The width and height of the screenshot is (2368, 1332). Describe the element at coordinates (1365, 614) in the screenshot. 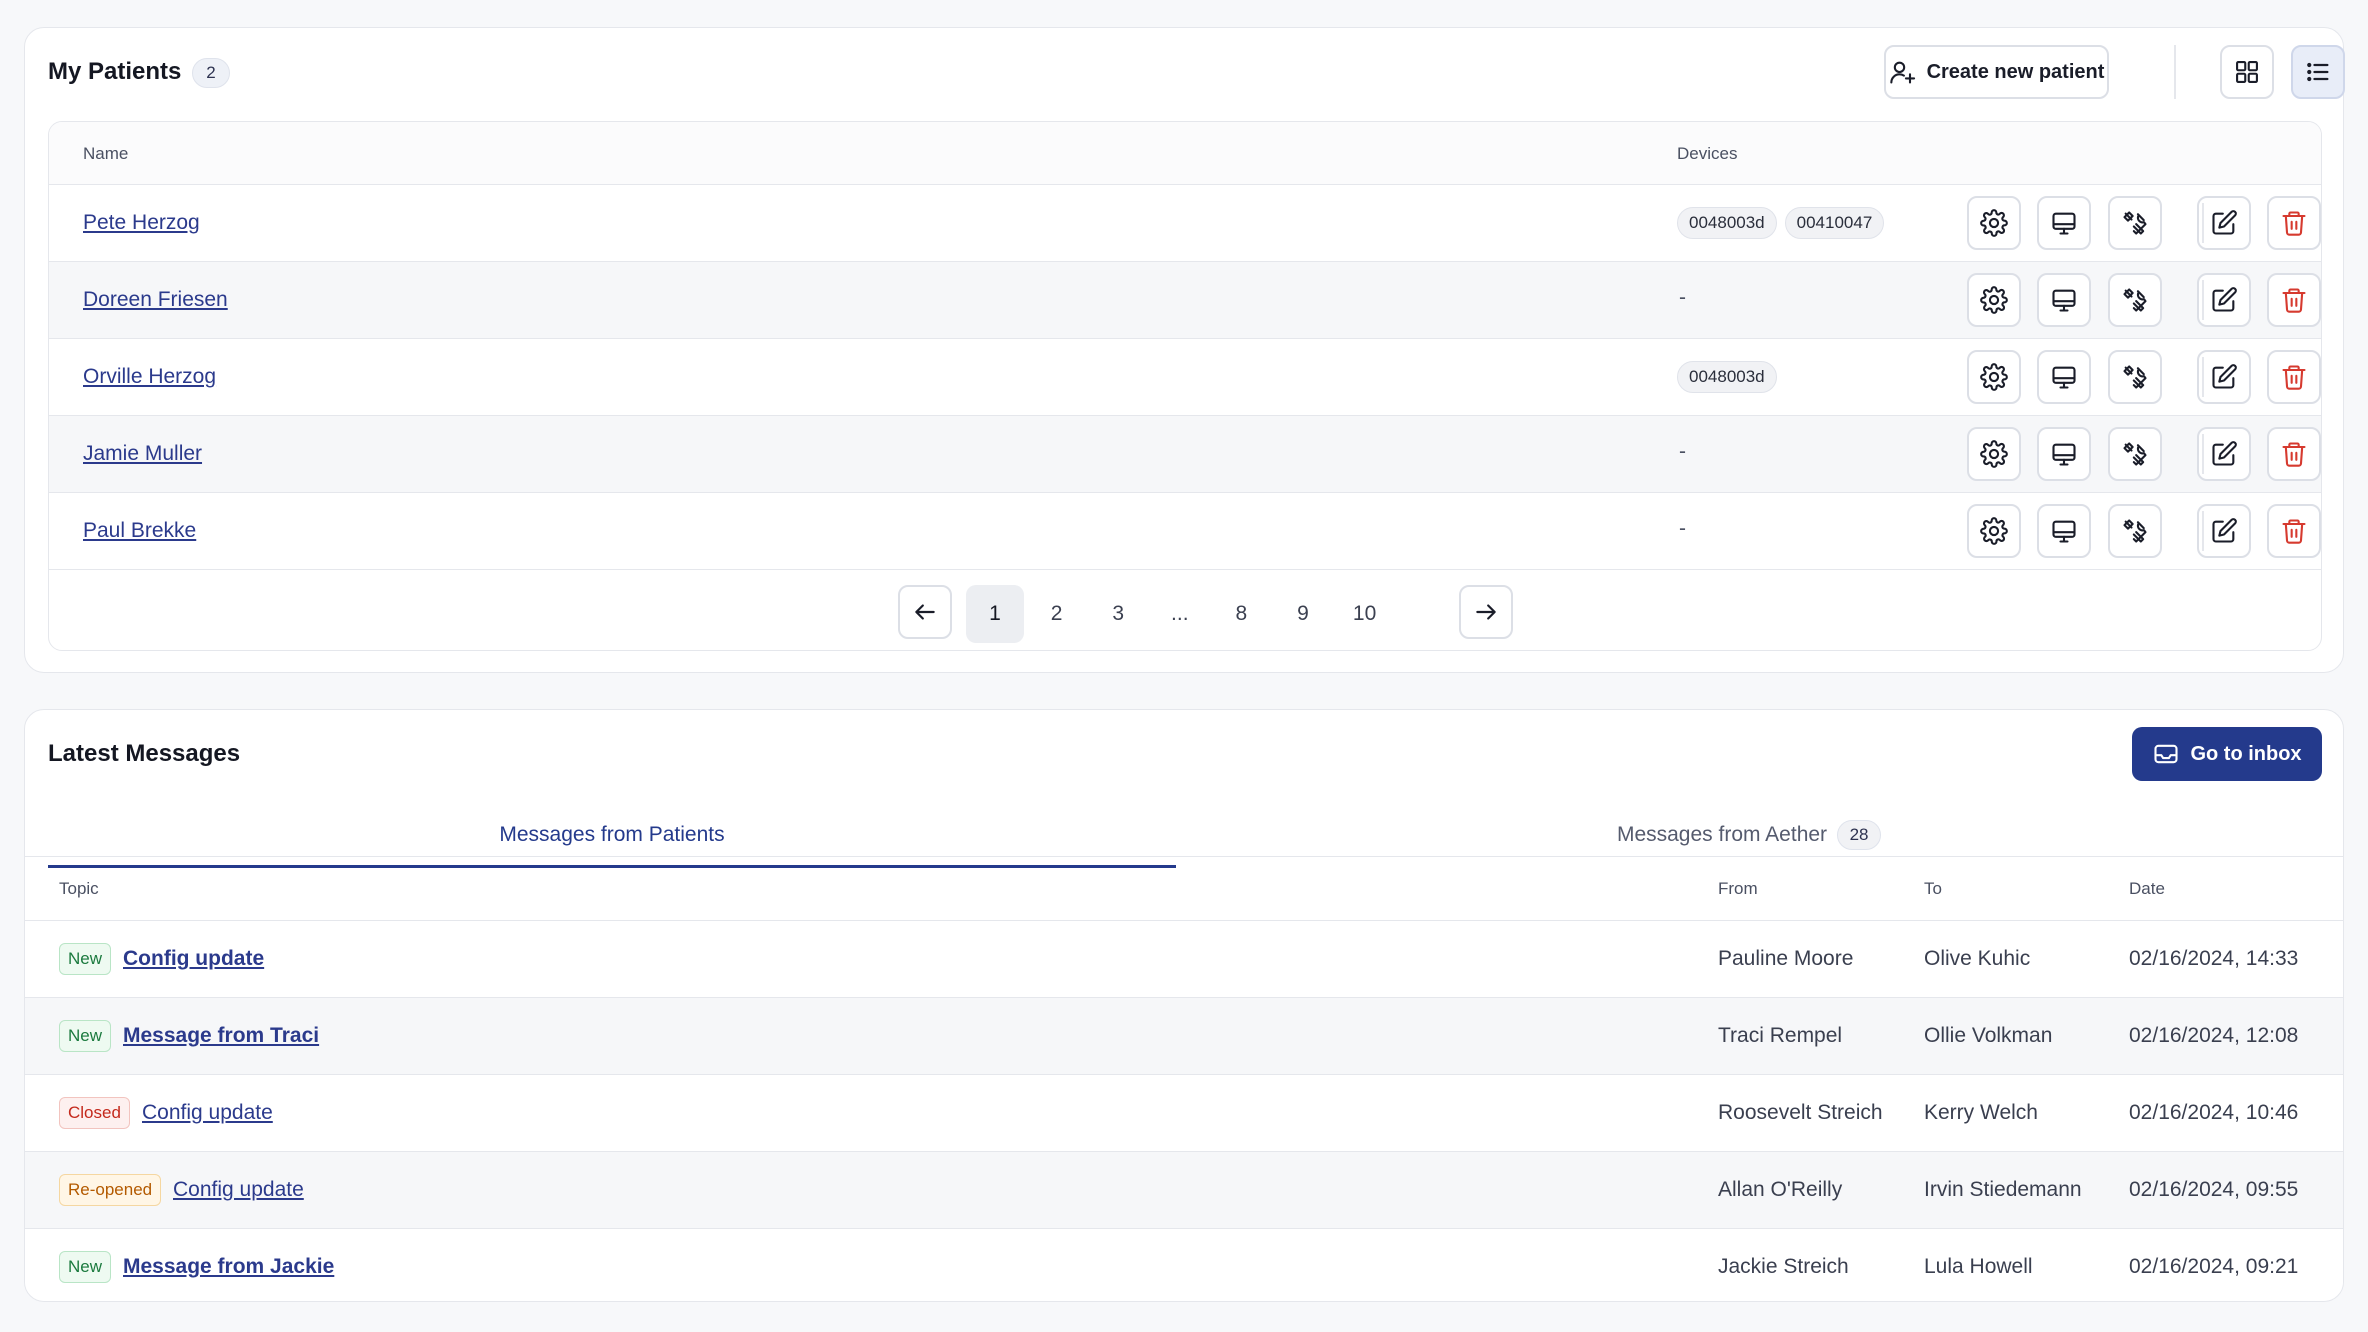

I see `pagination-page: 10` at that location.